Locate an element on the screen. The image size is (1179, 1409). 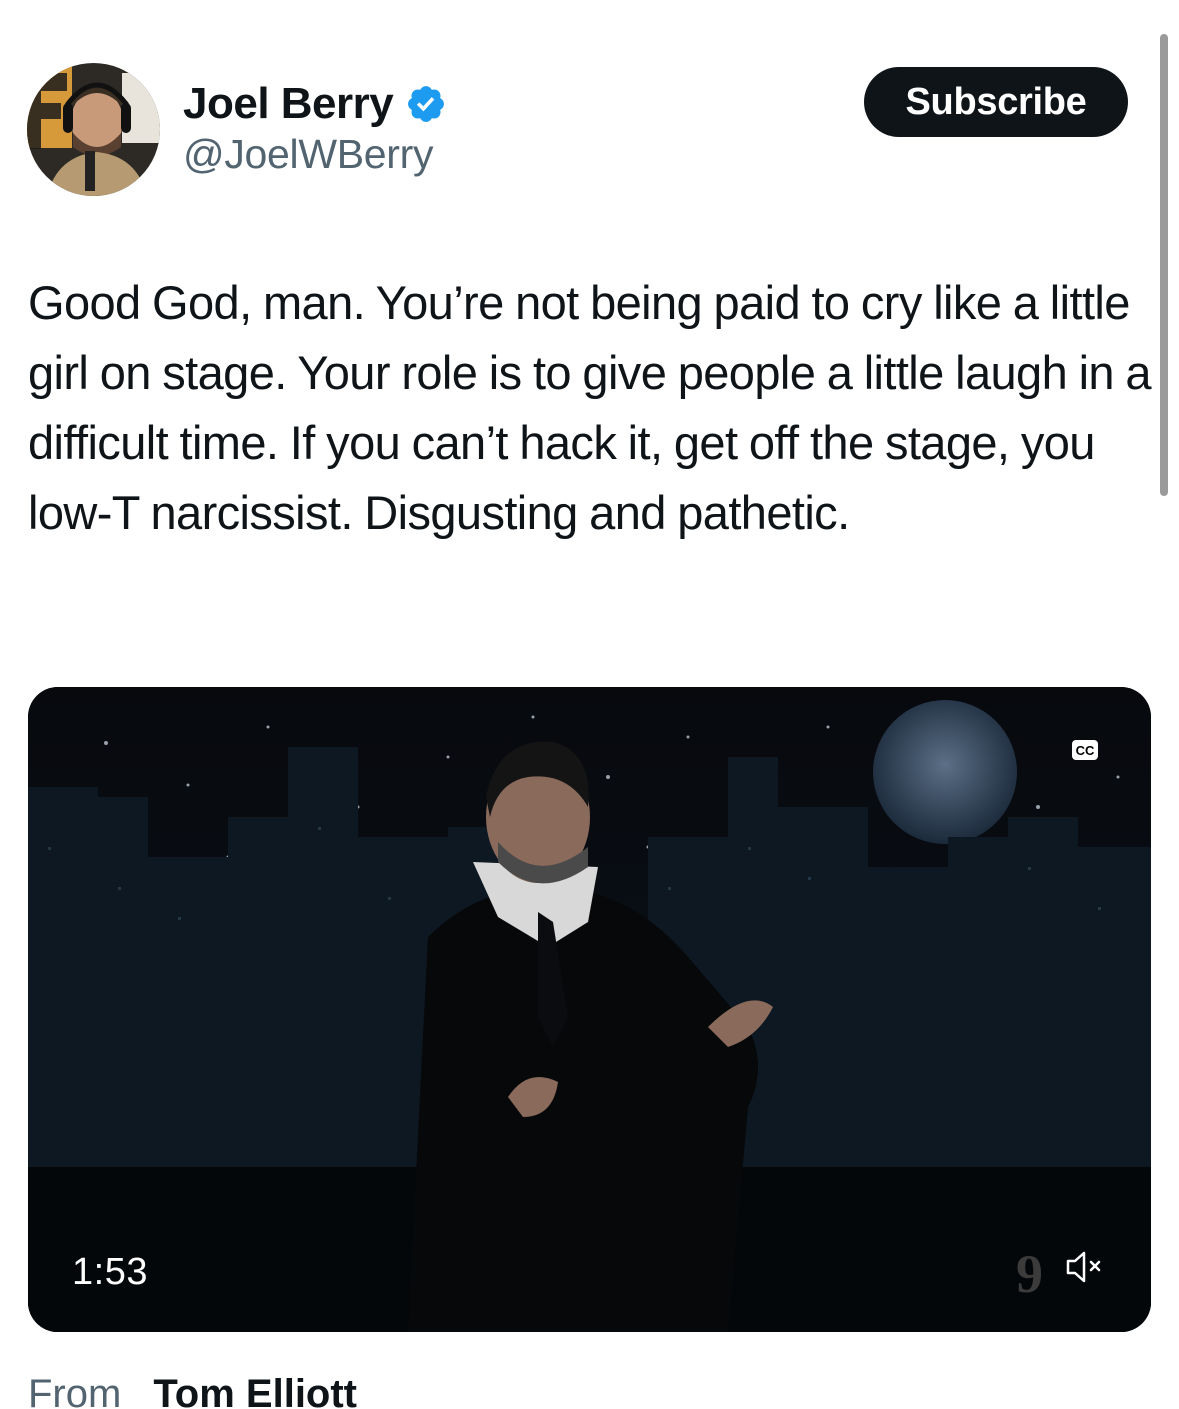
speaker-muted-icon is located at coordinates (1084, 1267).